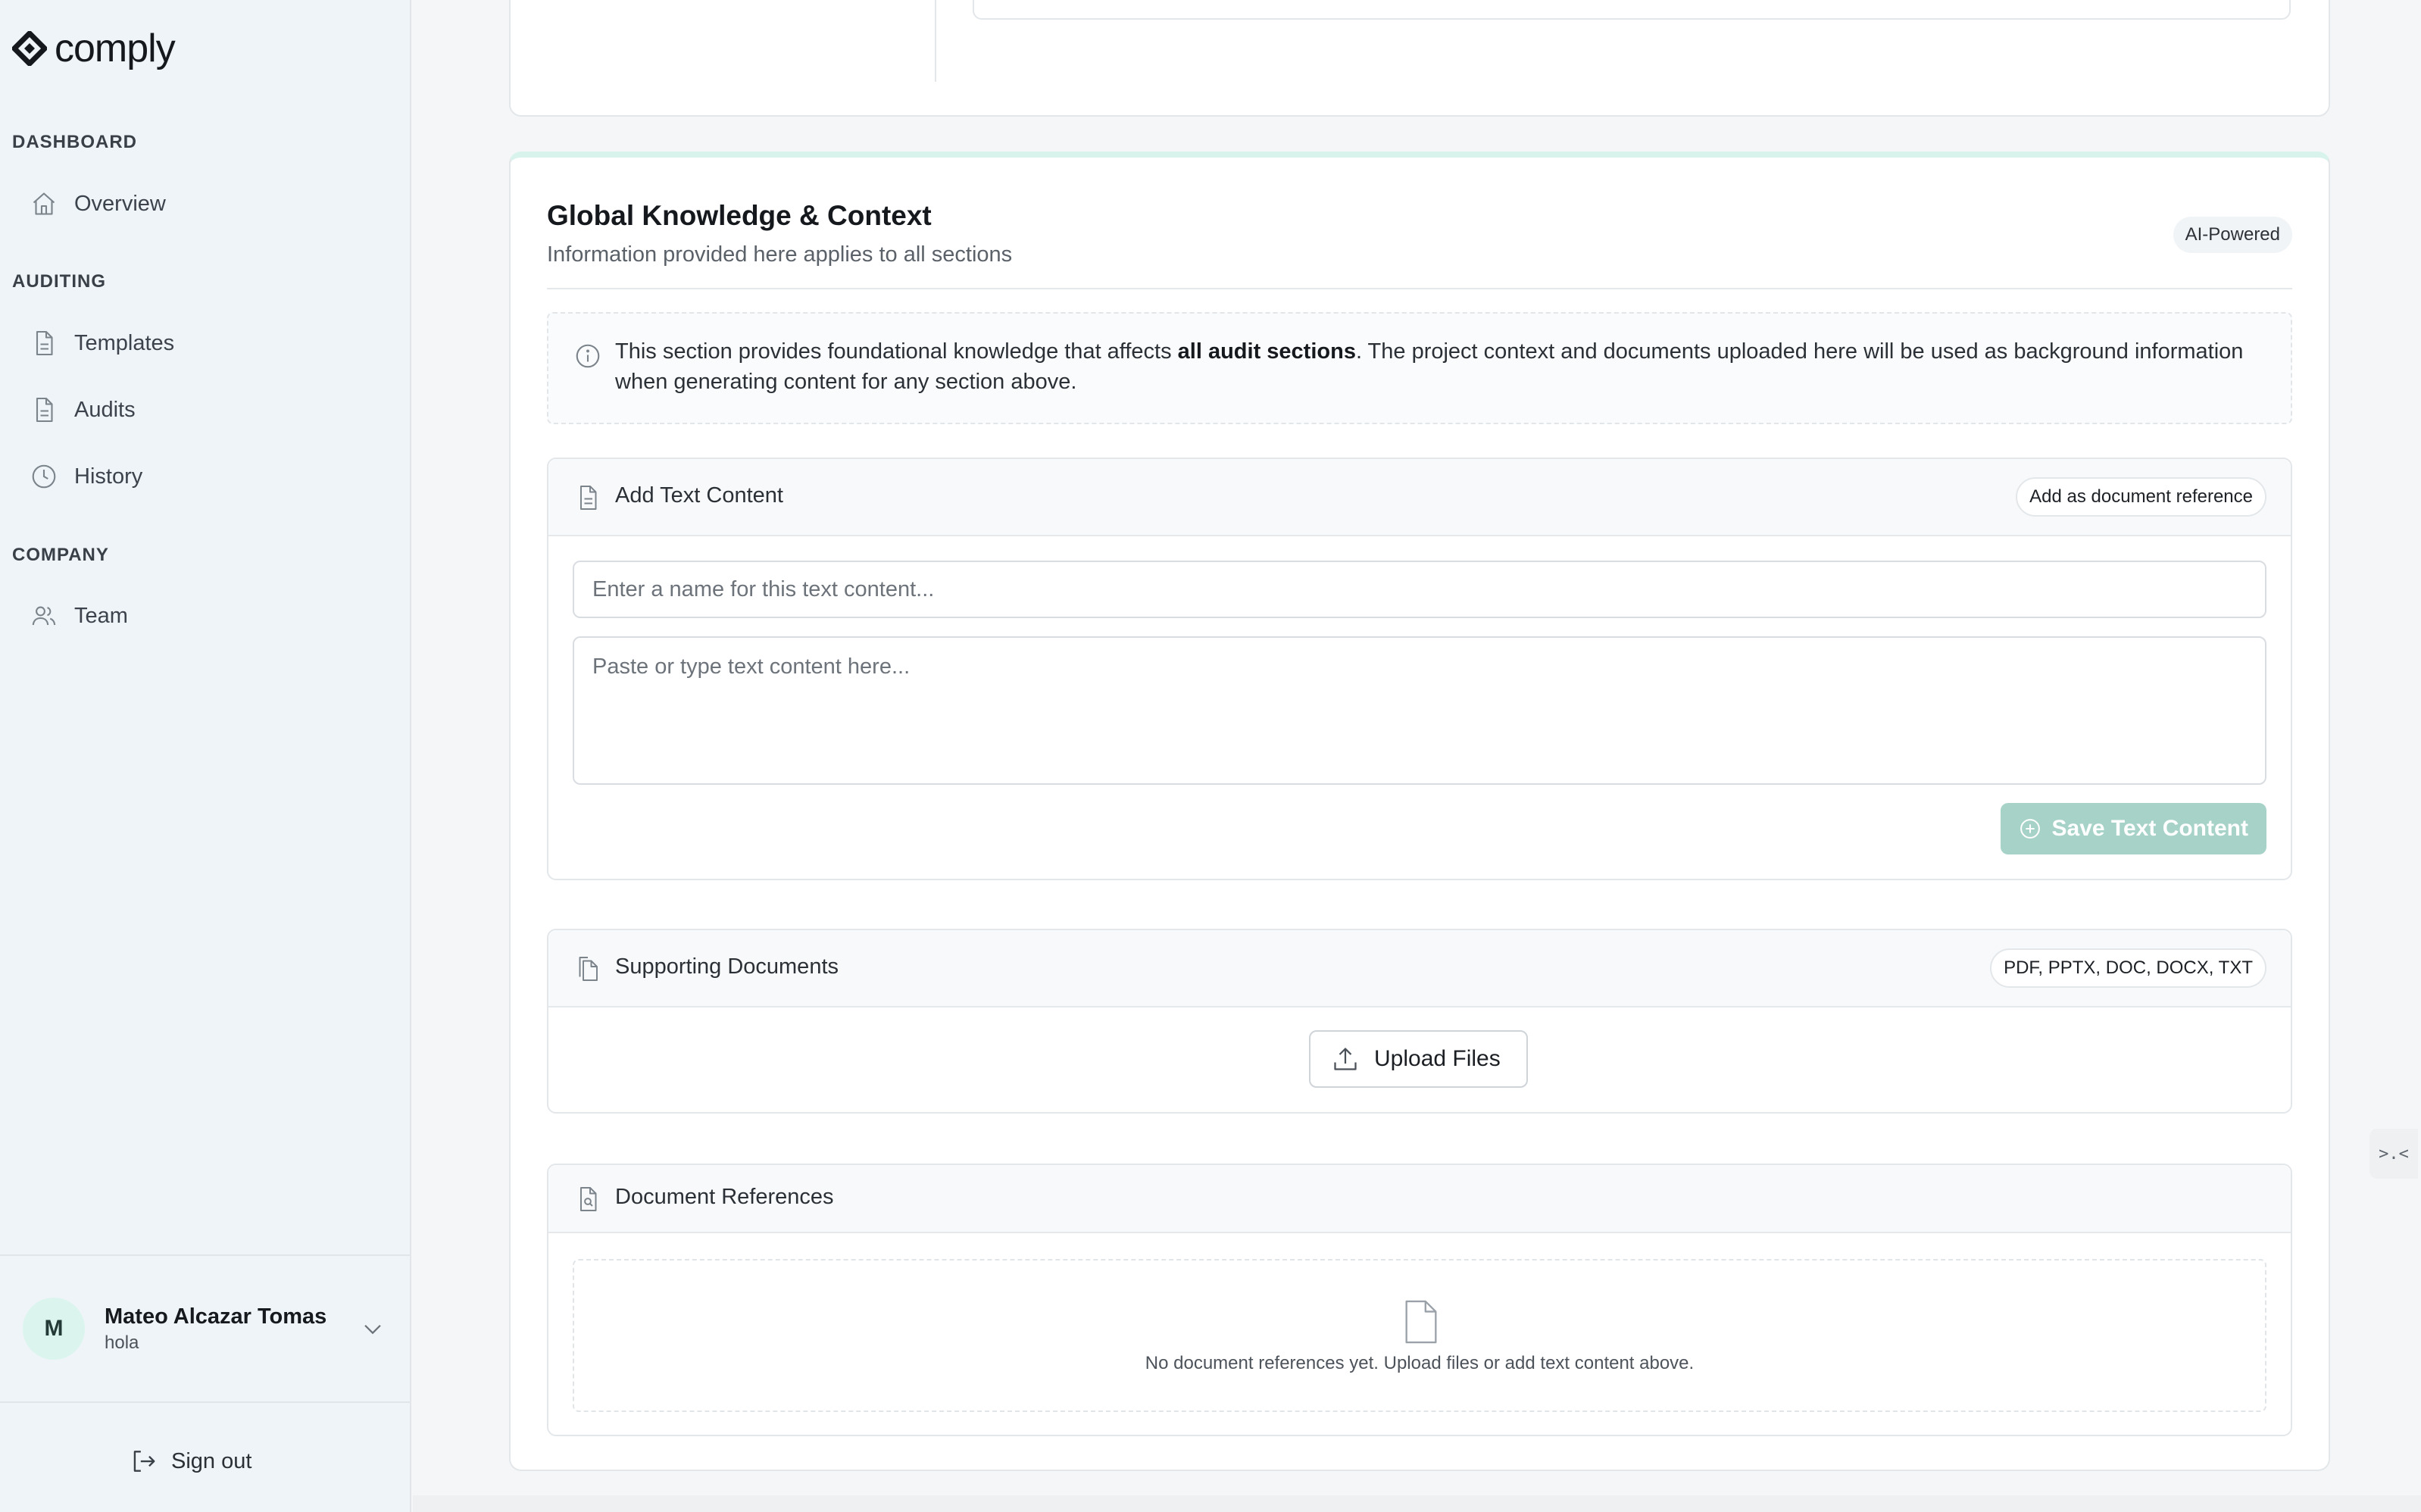 Image resolution: width=2421 pixels, height=1512 pixels. What do you see at coordinates (1419, 1199) in the screenshot?
I see `panel-header: Document References` at bounding box center [1419, 1199].